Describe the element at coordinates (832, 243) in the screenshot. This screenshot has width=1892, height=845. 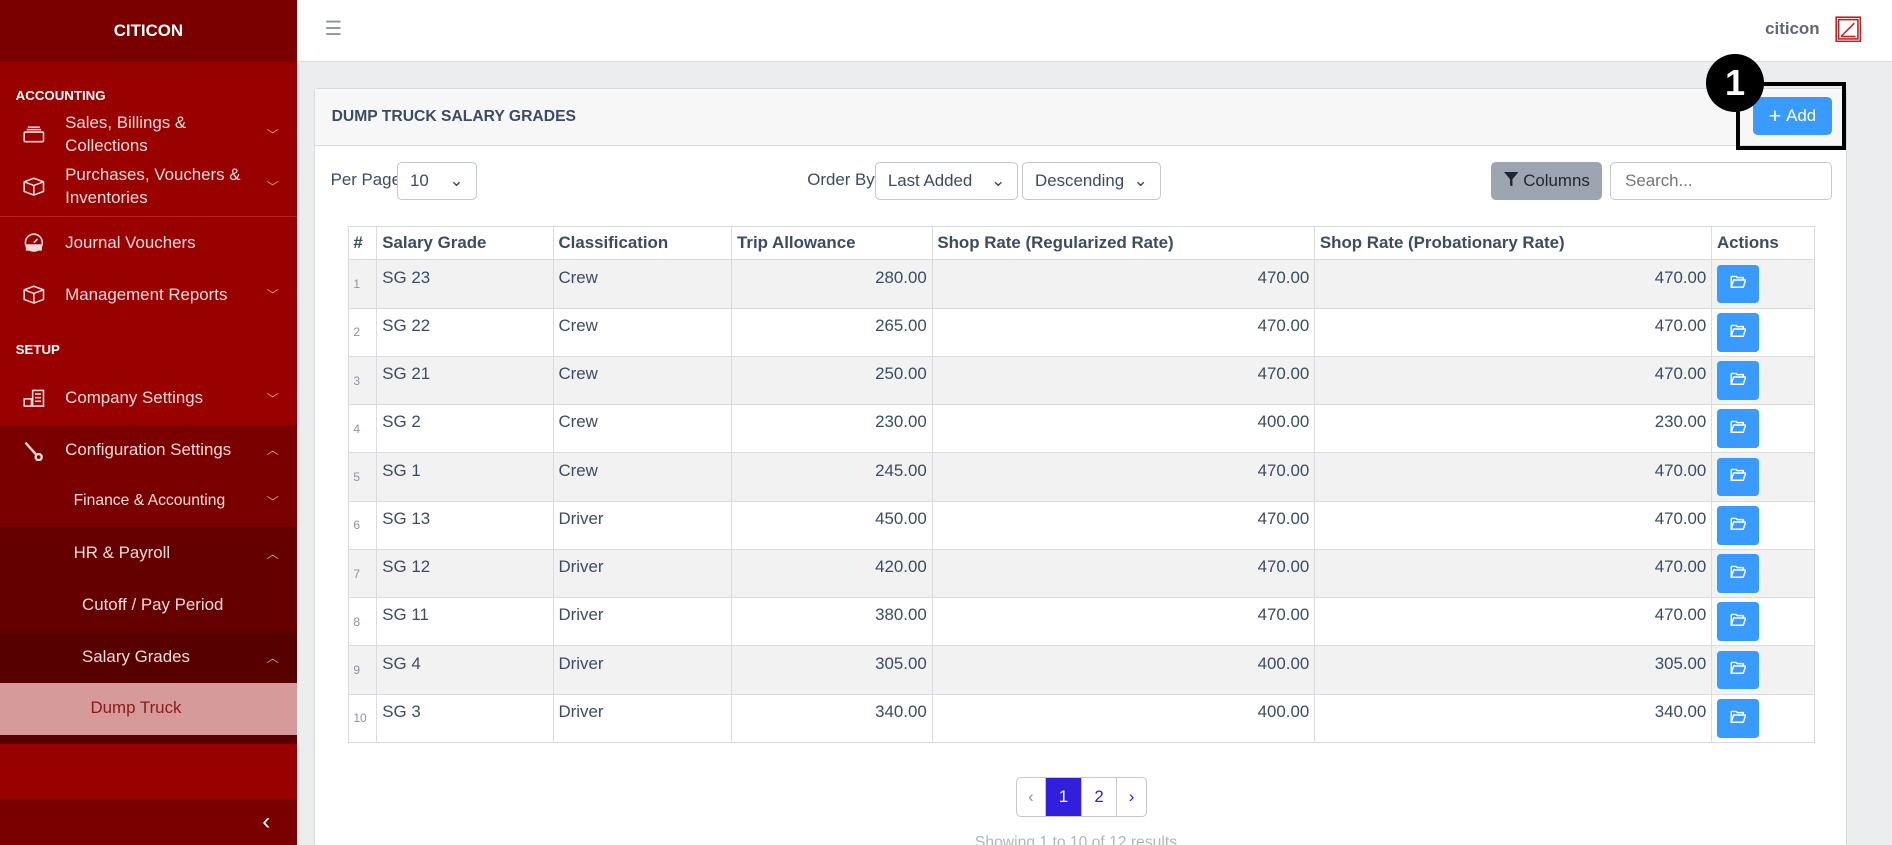
I see `column-header: Trip Allowance` at that location.